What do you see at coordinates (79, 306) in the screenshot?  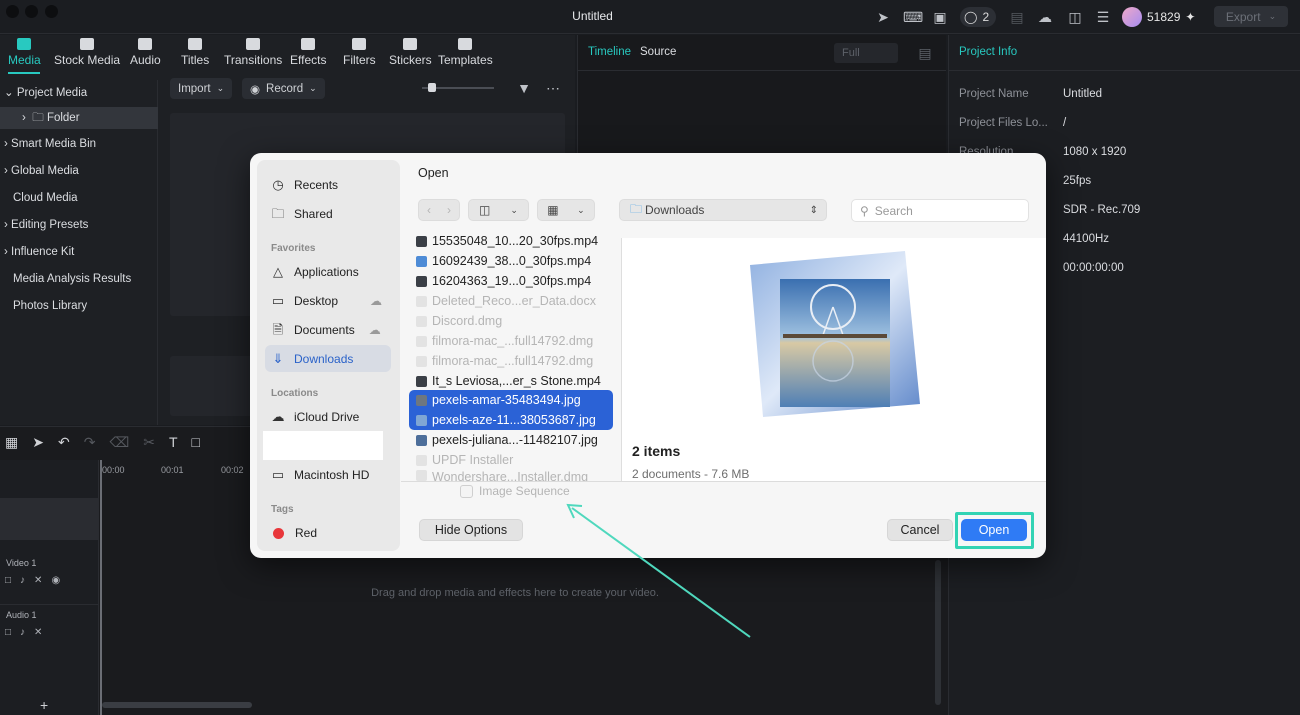 I see `tree-item-photos-library: Photos Library` at bounding box center [79, 306].